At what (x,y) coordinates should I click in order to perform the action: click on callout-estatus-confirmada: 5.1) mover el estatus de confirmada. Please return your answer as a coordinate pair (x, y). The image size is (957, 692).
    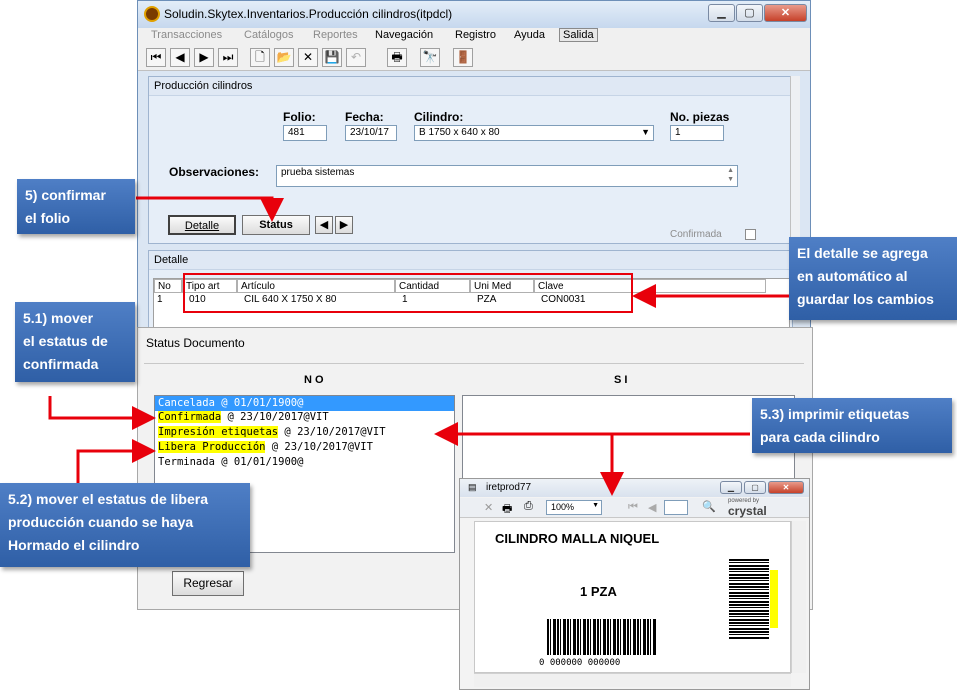
    Looking at the image, I should click on (75, 342).